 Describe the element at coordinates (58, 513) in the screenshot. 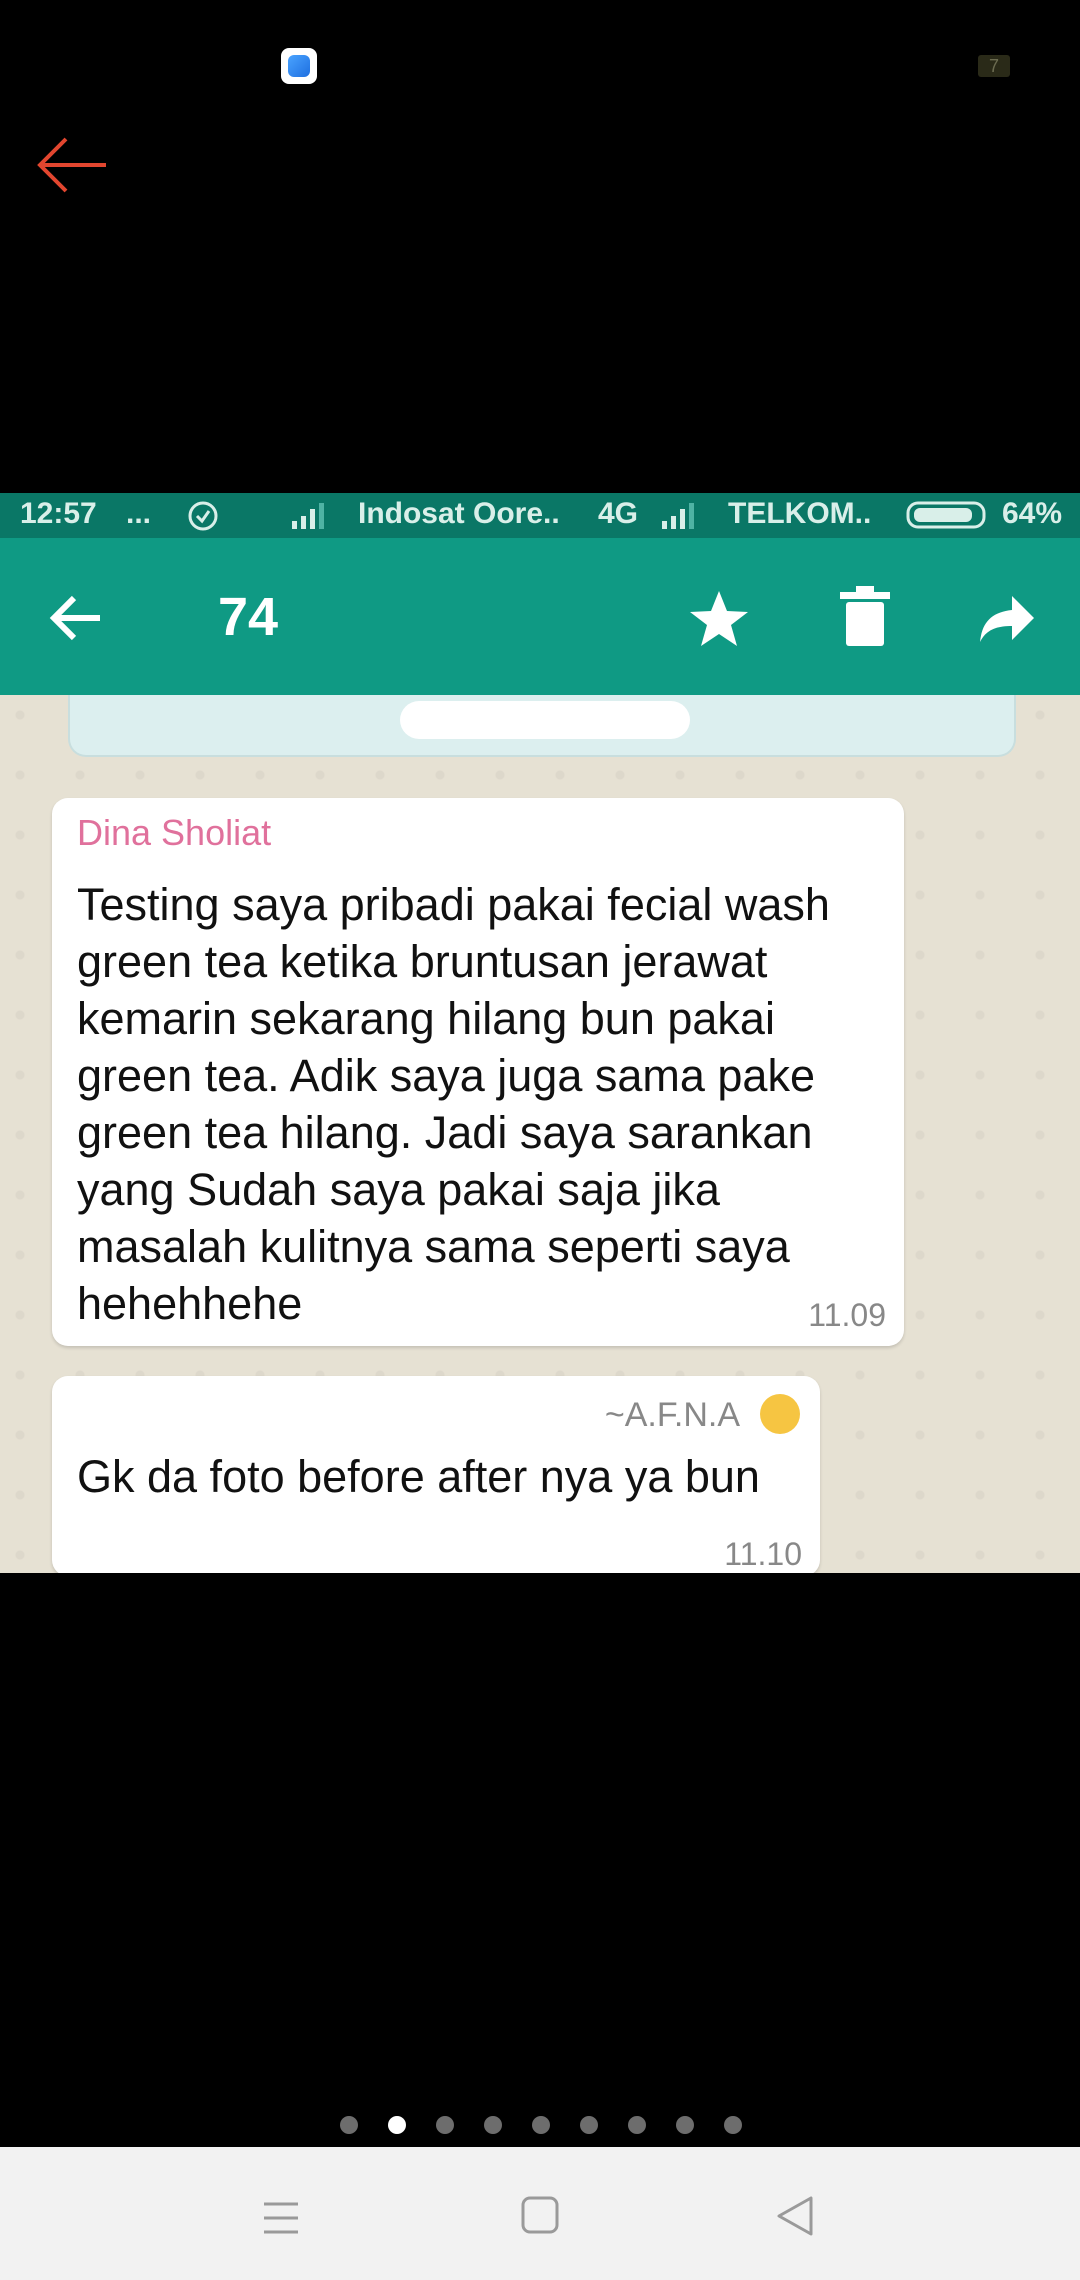

I see `status-time: 12:57` at that location.